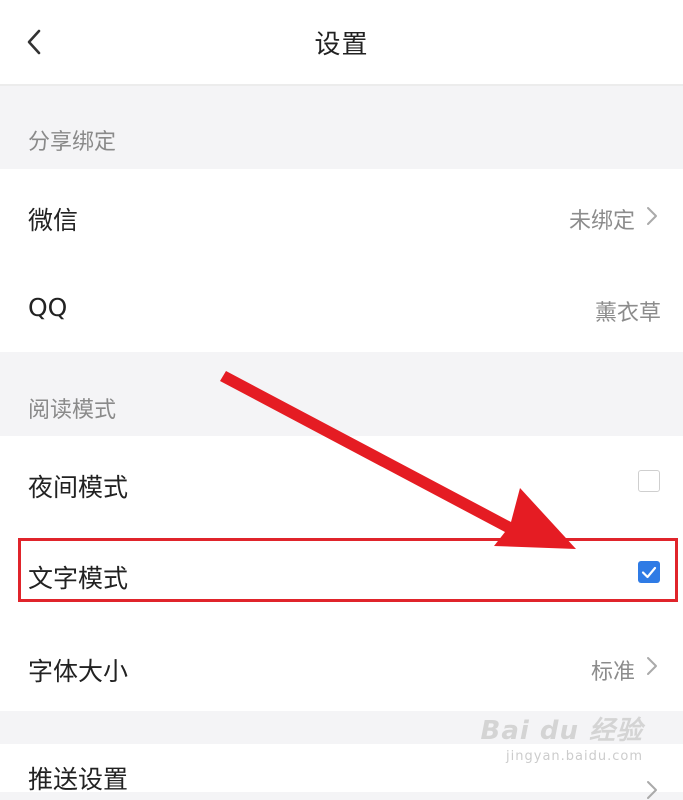  I want to click on push-settings-label: 推送设置, so click(78, 779).